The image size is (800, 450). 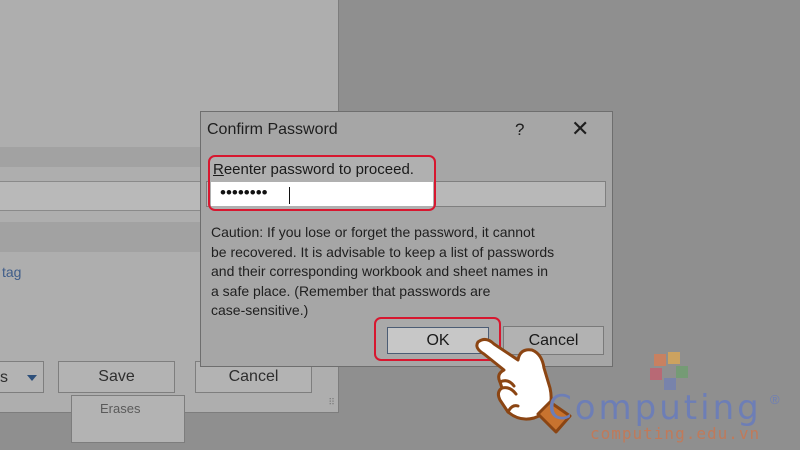 I want to click on background-box-label: Erases, so click(x=120, y=408).